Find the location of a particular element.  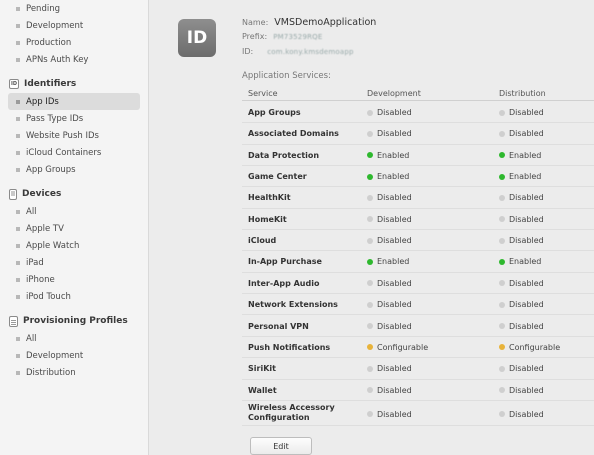

column-header-development: Development is located at coordinates (394, 93).